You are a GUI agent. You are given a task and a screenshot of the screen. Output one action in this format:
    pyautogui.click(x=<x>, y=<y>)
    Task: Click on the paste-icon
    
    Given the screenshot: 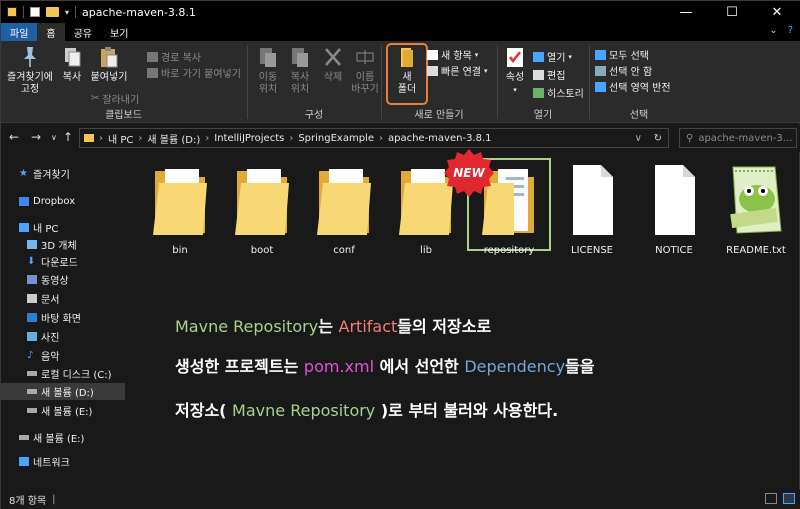 What is the action you would take?
    pyautogui.click(x=109, y=57)
    